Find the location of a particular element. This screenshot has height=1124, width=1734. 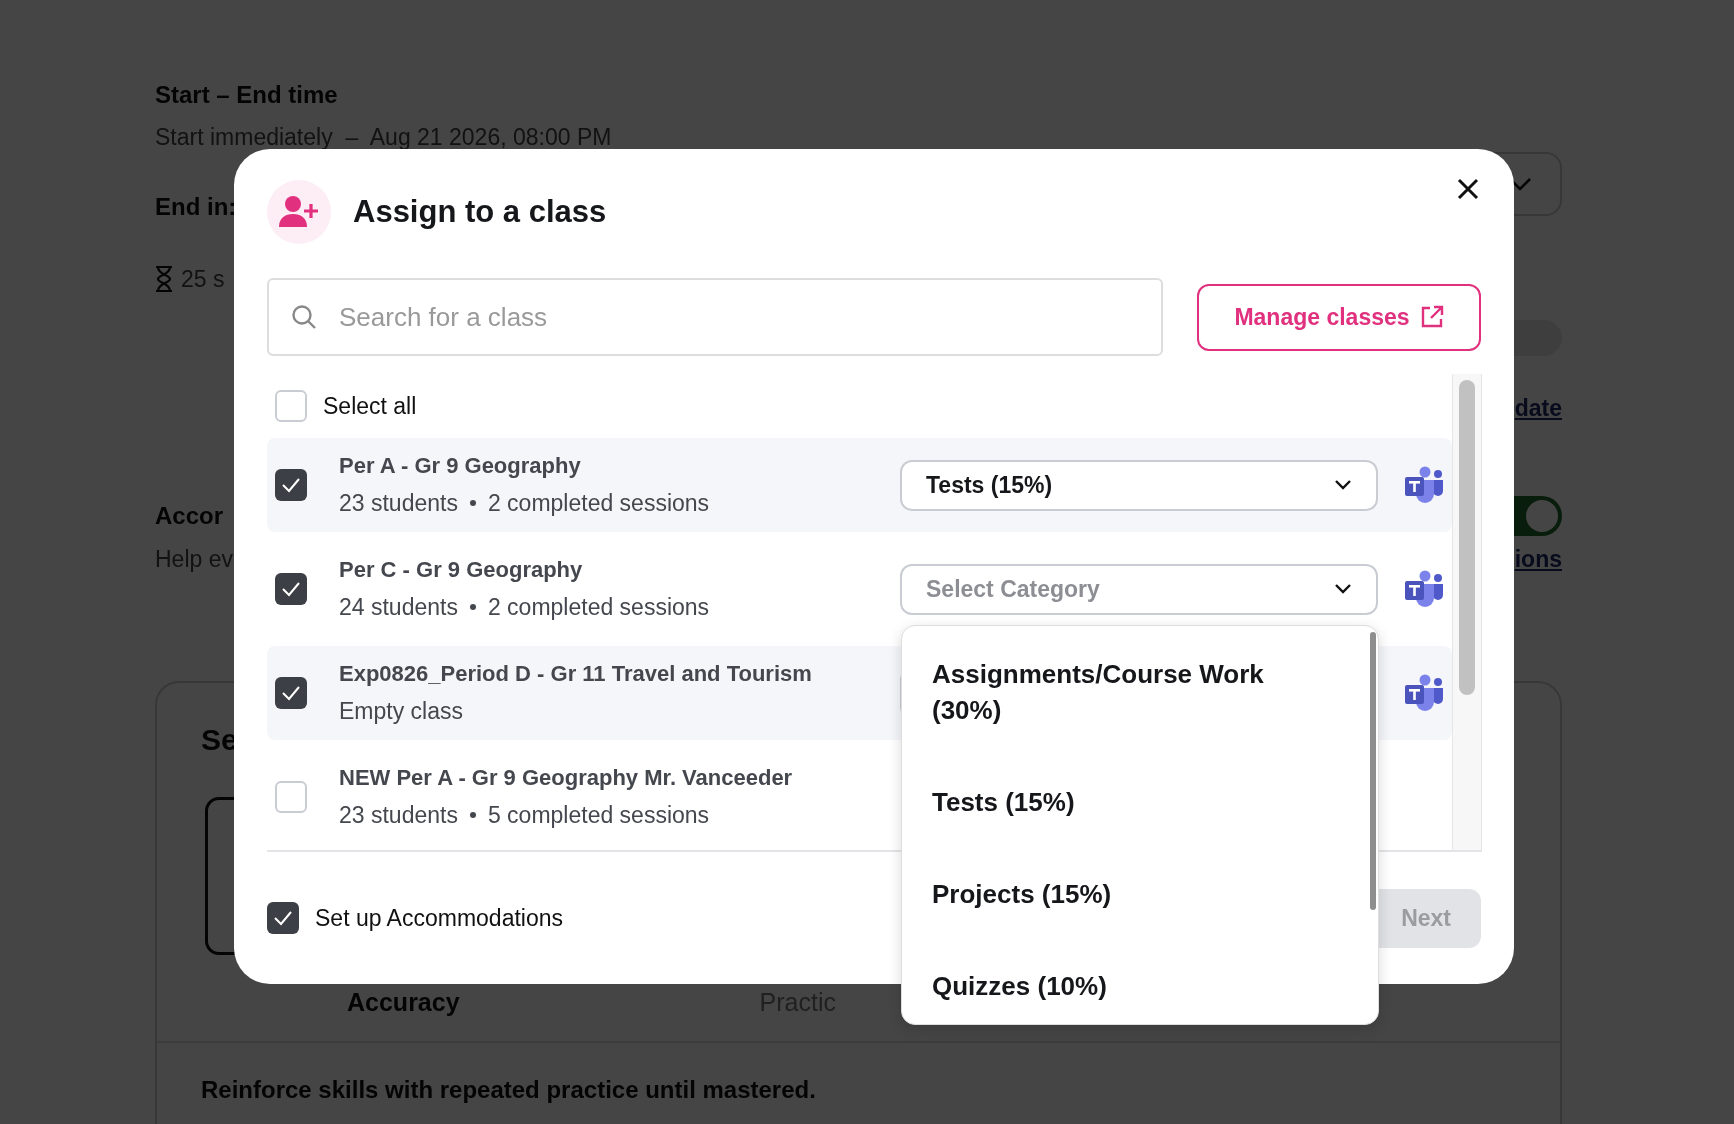

class-name: Per A - Gr 9 Geography is located at coordinates (460, 466).